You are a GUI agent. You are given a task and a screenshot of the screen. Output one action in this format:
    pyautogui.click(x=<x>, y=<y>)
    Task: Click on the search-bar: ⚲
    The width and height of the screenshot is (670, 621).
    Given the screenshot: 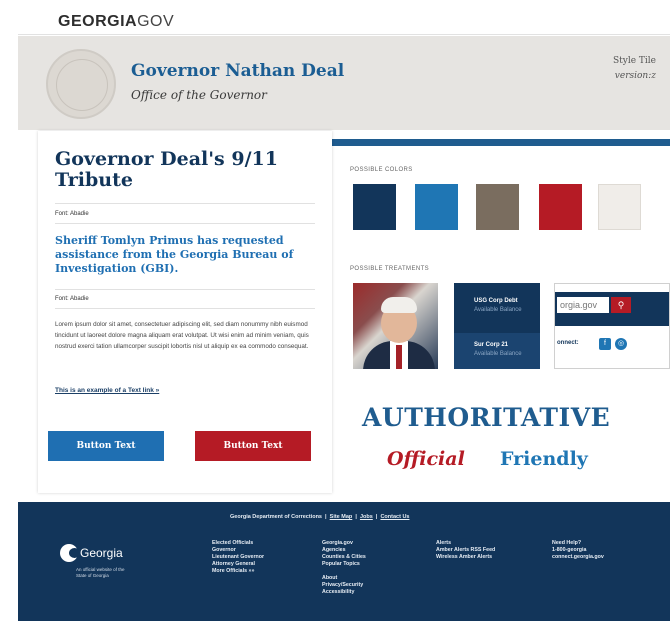 What is the action you would take?
    pyautogui.click(x=612, y=309)
    